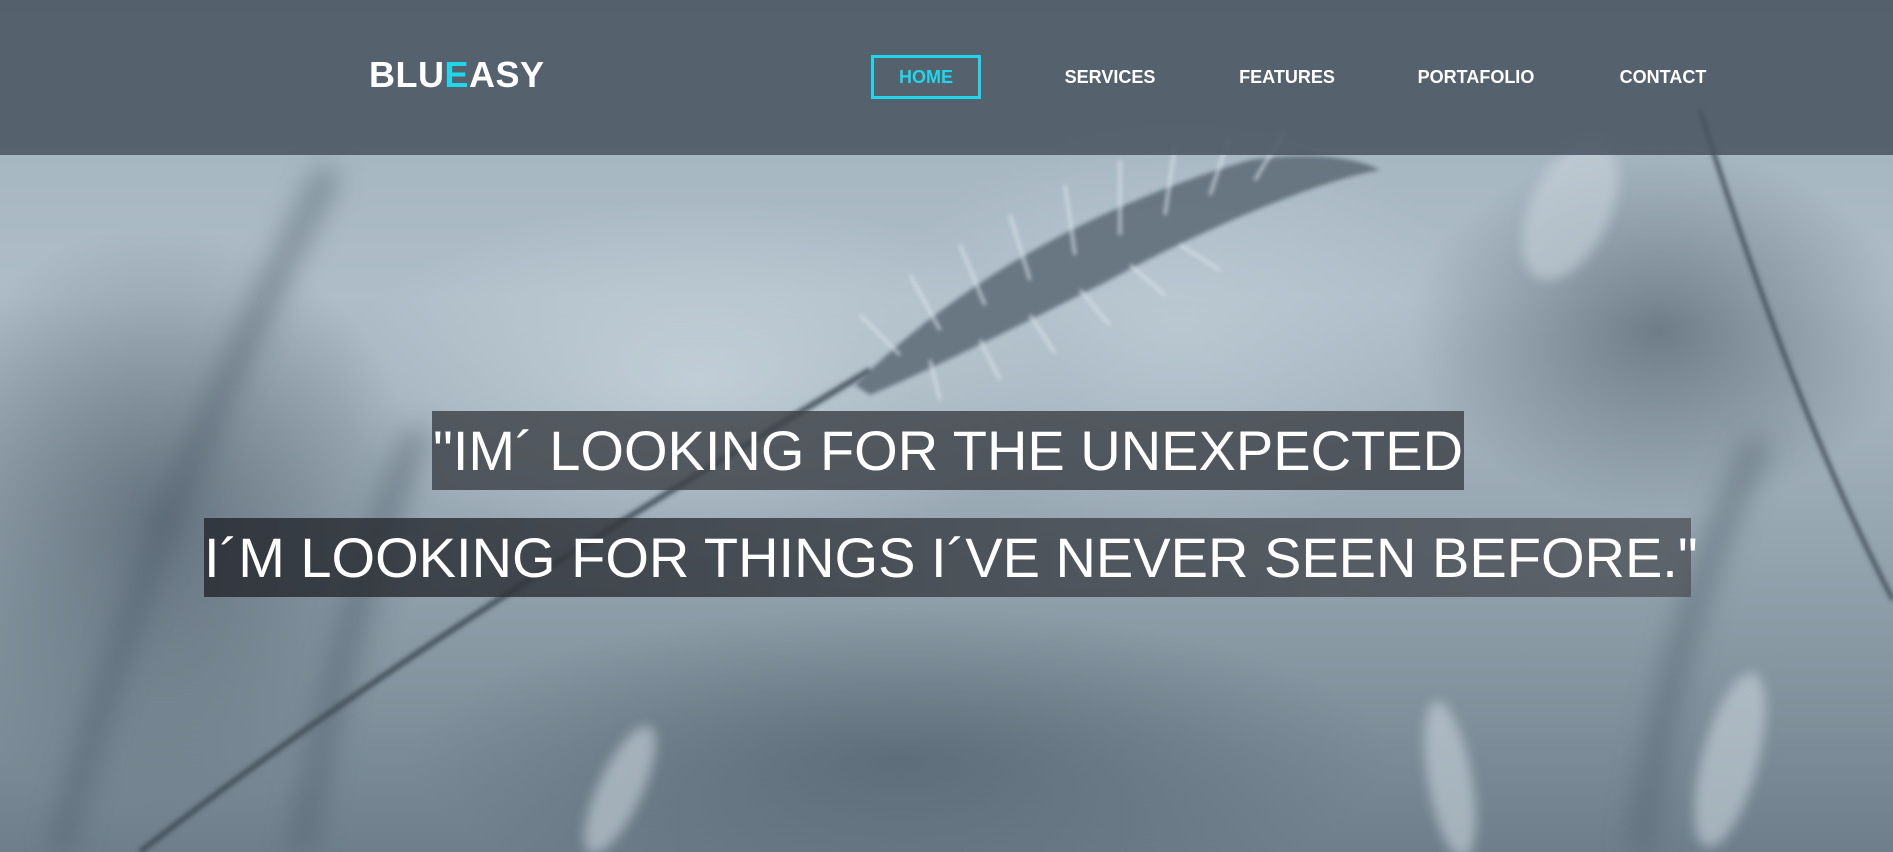 The width and height of the screenshot is (1893, 852). Describe the element at coordinates (1476, 77) in the screenshot. I see `nav-item-portafolio: PORTAFOLIO` at that location.